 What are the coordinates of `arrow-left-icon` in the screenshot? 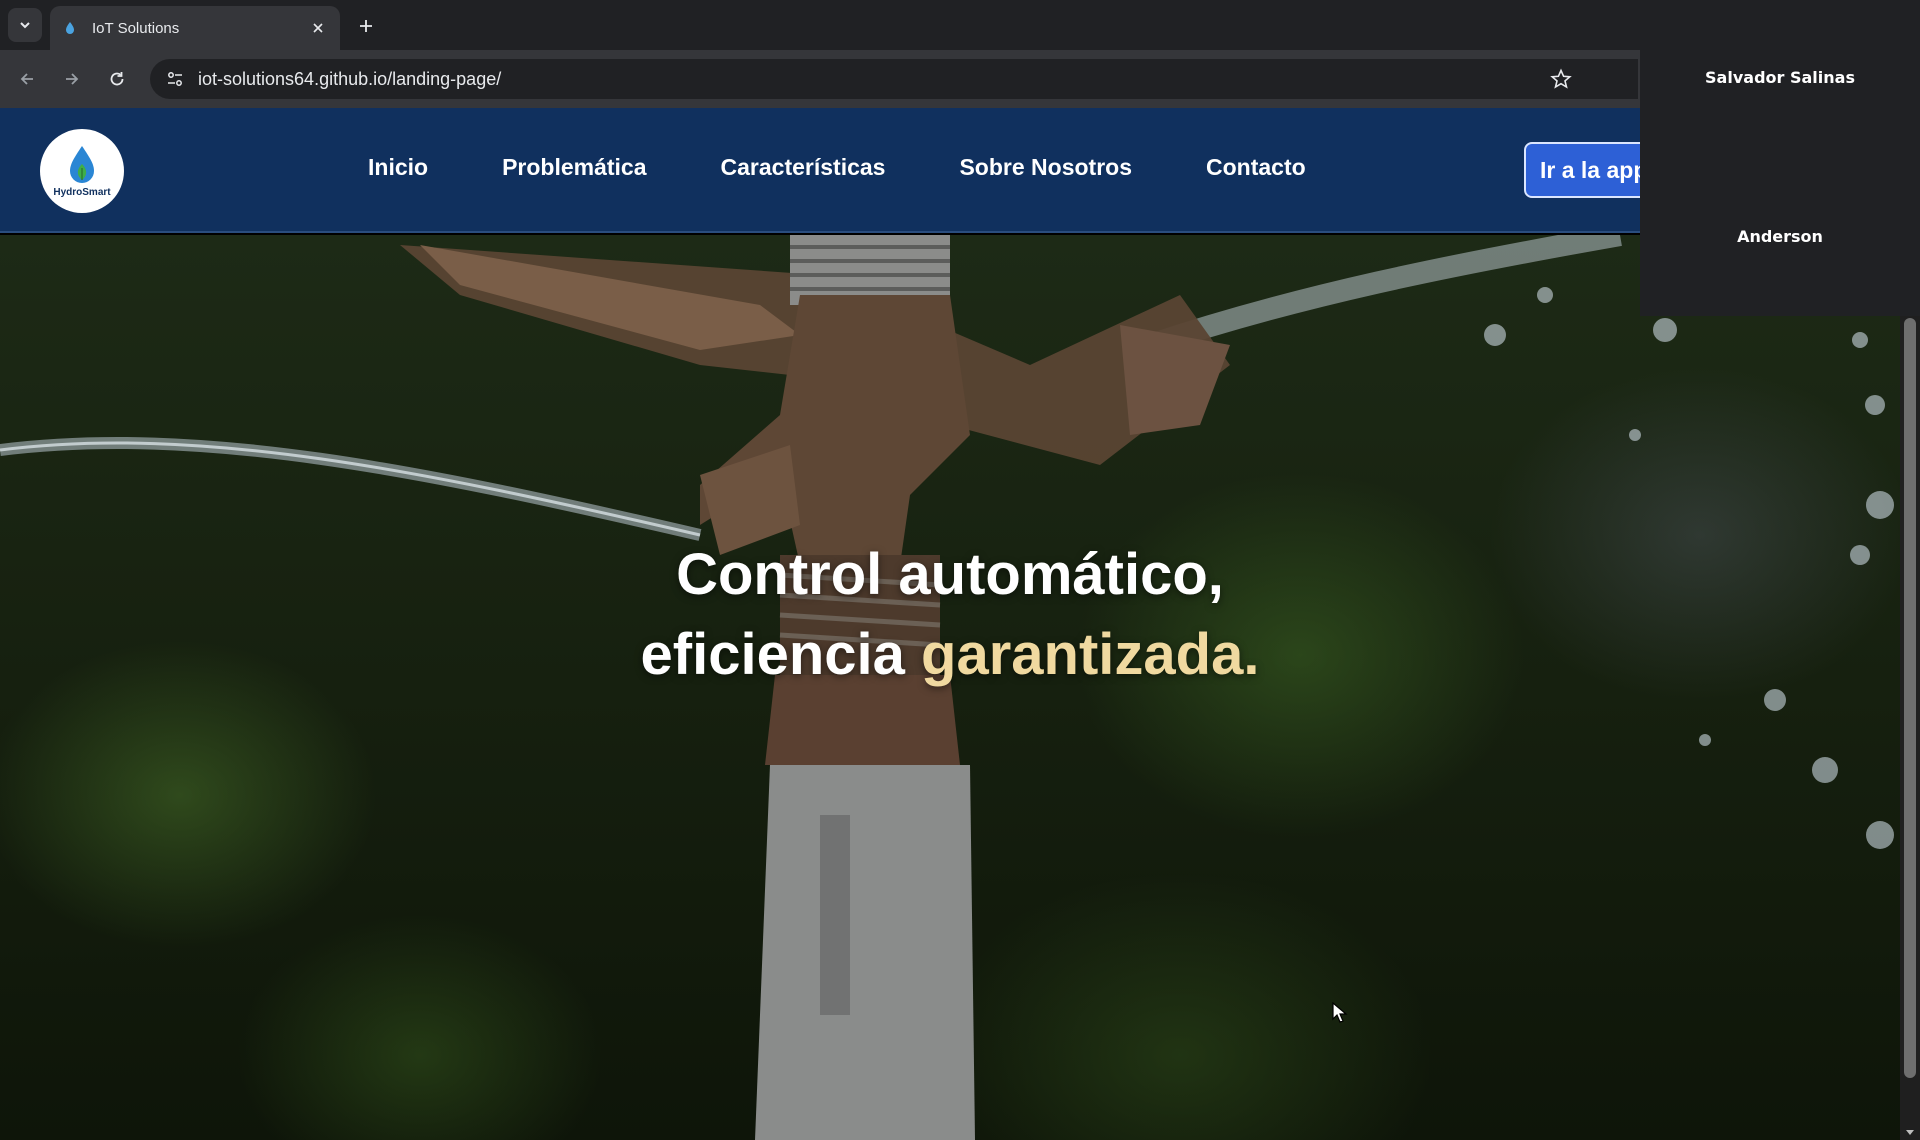 It's located at (26, 79).